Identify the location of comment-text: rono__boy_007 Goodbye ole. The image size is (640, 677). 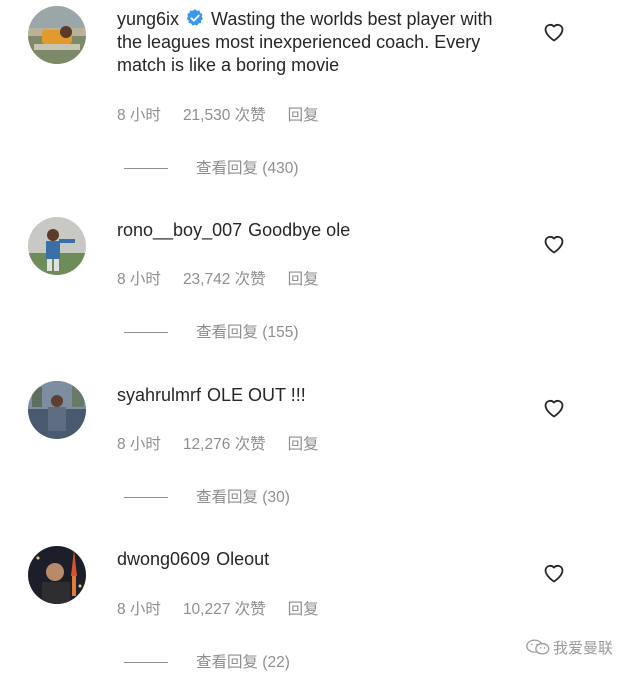
(317, 230).